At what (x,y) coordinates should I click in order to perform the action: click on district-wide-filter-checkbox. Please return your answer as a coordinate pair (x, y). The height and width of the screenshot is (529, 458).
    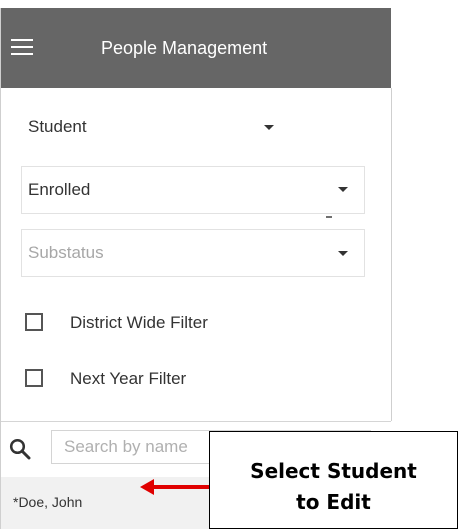
    Looking at the image, I should click on (34, 322).